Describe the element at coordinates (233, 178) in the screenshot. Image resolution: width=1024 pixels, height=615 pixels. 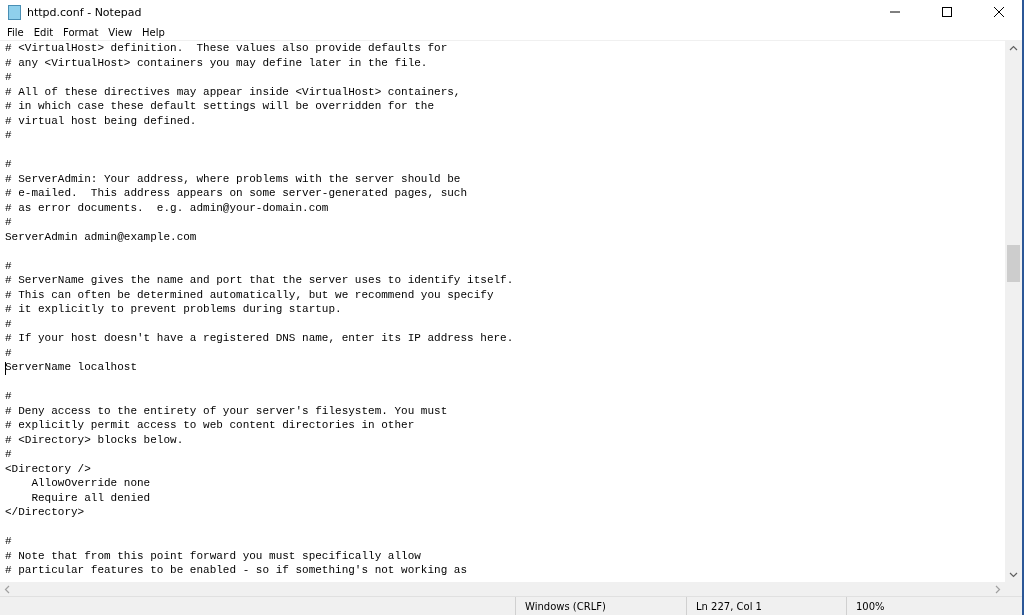
I see `text-line: # ServerAdmin: Your address, where problems with the server should be` at that location.